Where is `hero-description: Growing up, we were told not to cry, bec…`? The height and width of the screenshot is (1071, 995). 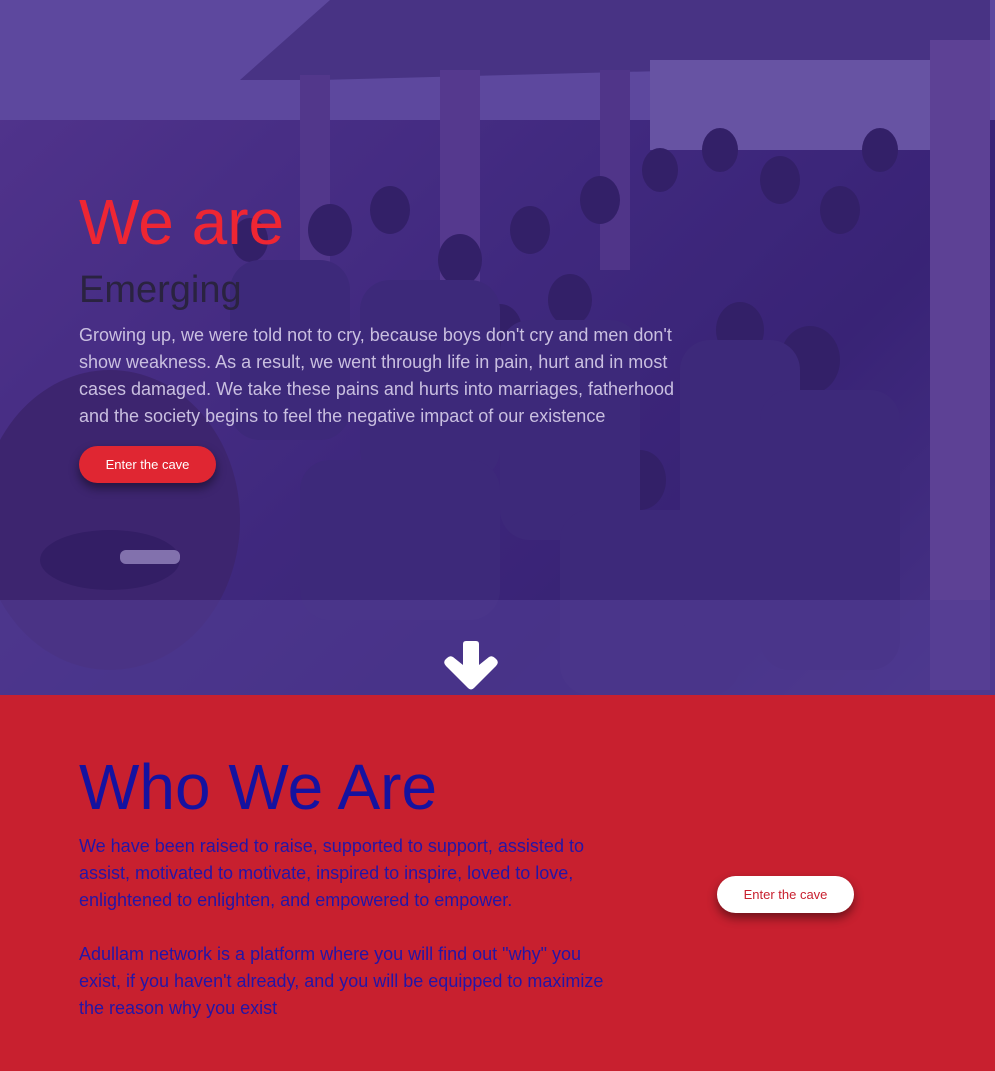
hero-description: Growing up, we were told not to cry, bec… is located at coordinates (377, 375).